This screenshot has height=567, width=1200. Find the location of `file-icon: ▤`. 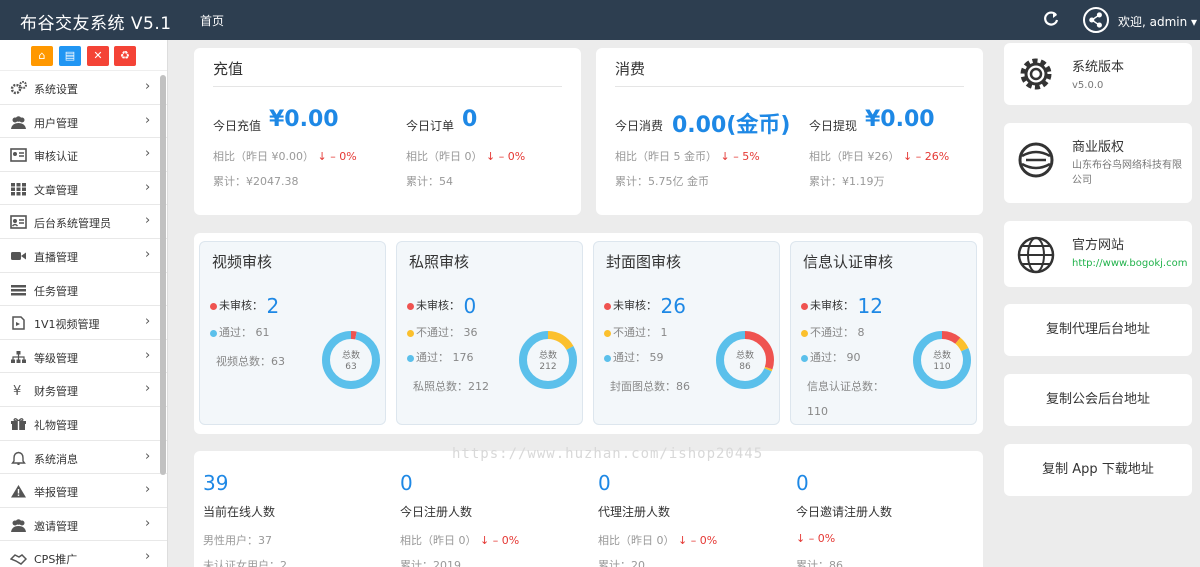

file-icon: ▤ is located at coordinates (70, 56).